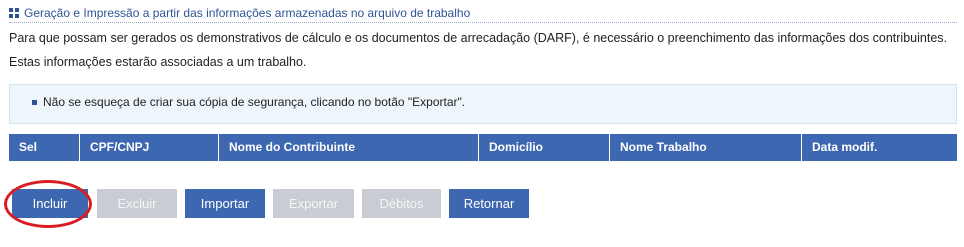 The width and height of the screenshot is (964, 247). What do you see at coordinates (313, 203) in the screenshot?
I see `exportar-button: Exportar` at bounding box center [313, 203].